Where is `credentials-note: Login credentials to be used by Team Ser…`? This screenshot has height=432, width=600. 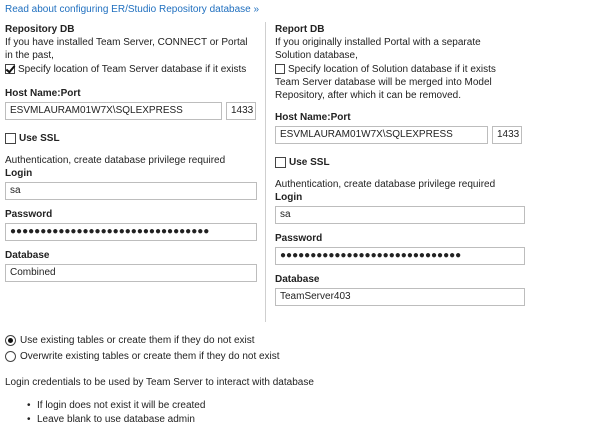
credentials-note: Login credentials to be used by Team Ser… is located at coordinates (159, 382).